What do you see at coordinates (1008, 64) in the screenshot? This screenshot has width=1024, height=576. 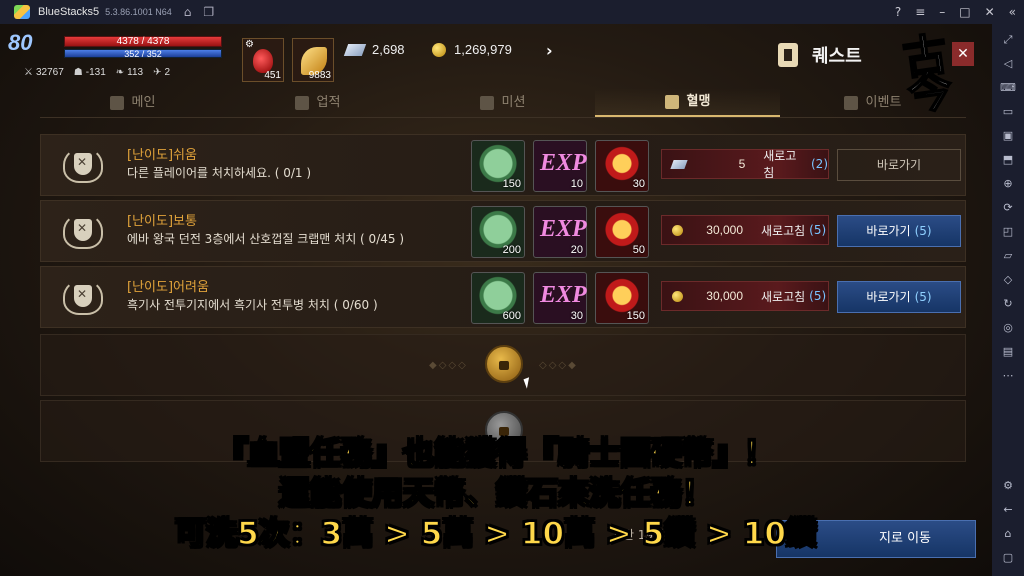 I see `volume-icon: ◁` at bounding box center [1008, 64].